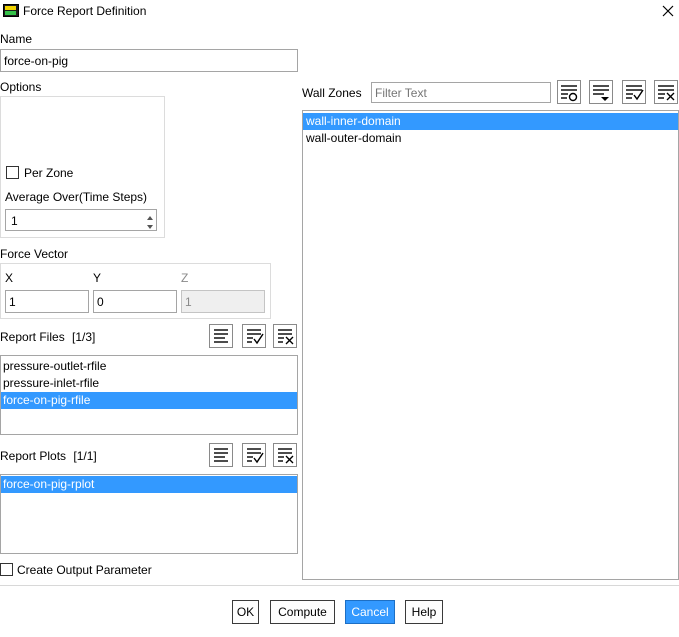 The height and width of the screenshot is (637, 679). Describe the element at coordinates (149, 400) in the screenshot. I see `list-item: force-on-pig-rfile` at that location.